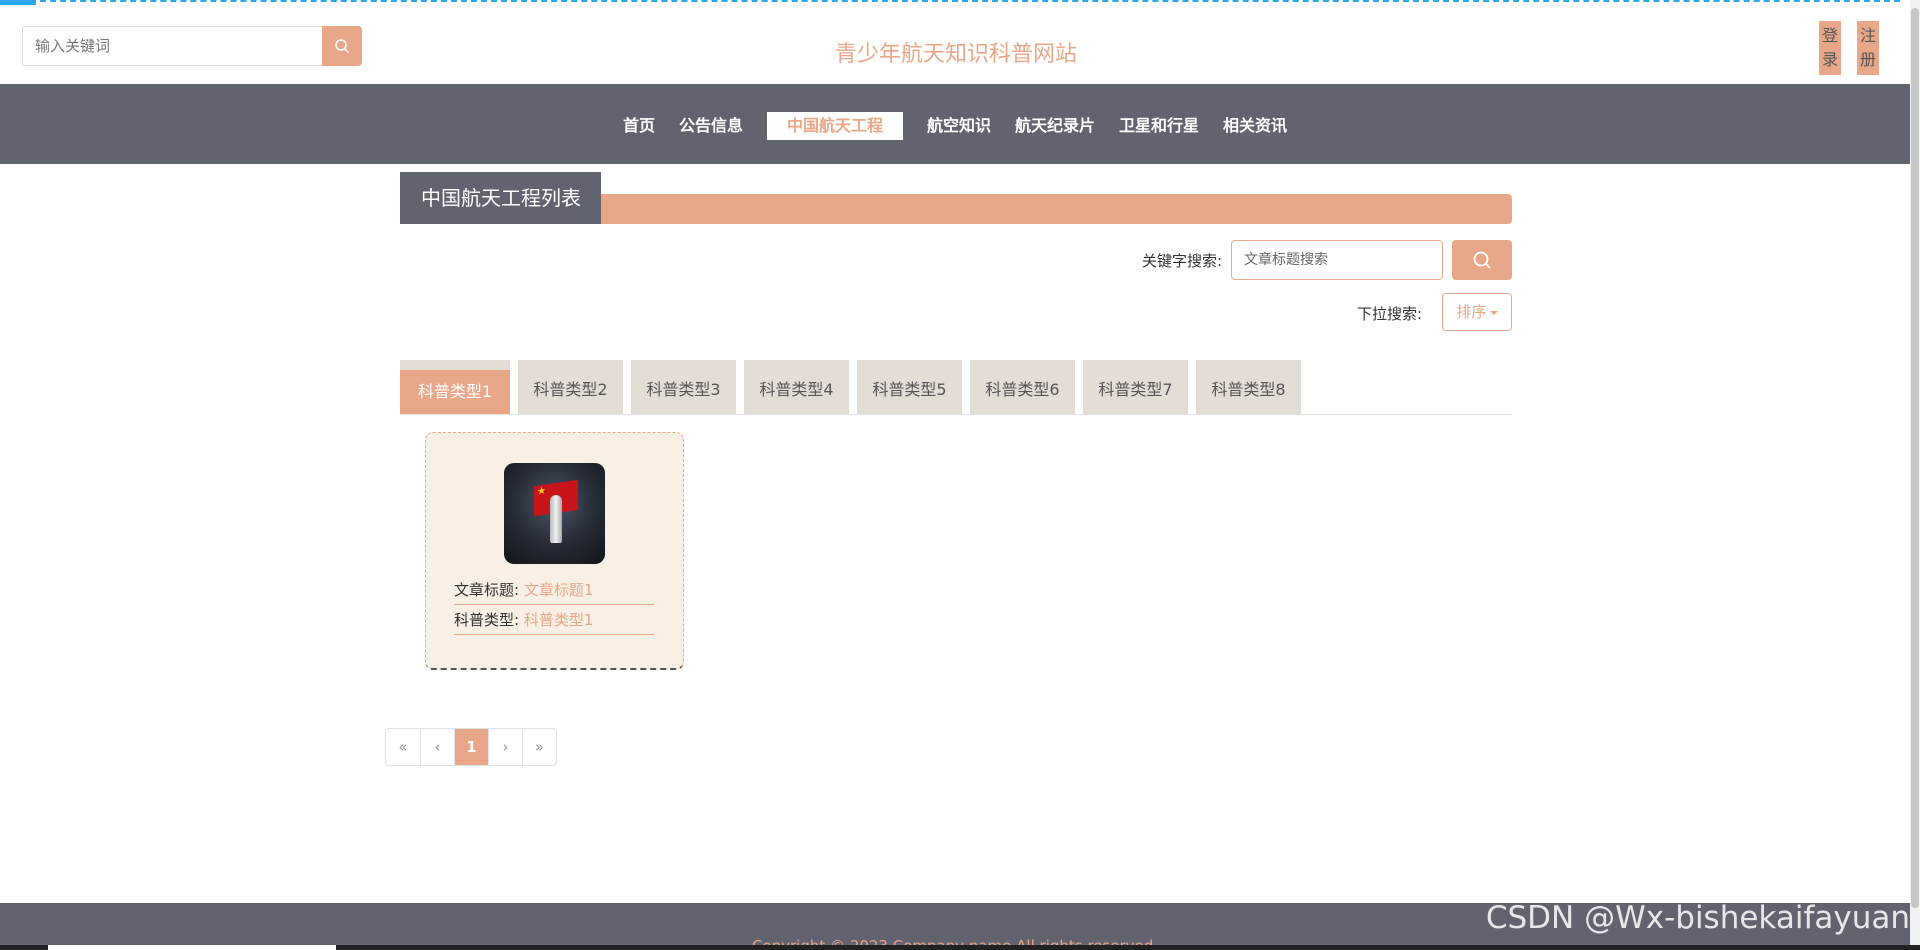 This screenshot has height=950, width=1920. I want to click on tab-category-2: 科普类型2, so click(570, 387).